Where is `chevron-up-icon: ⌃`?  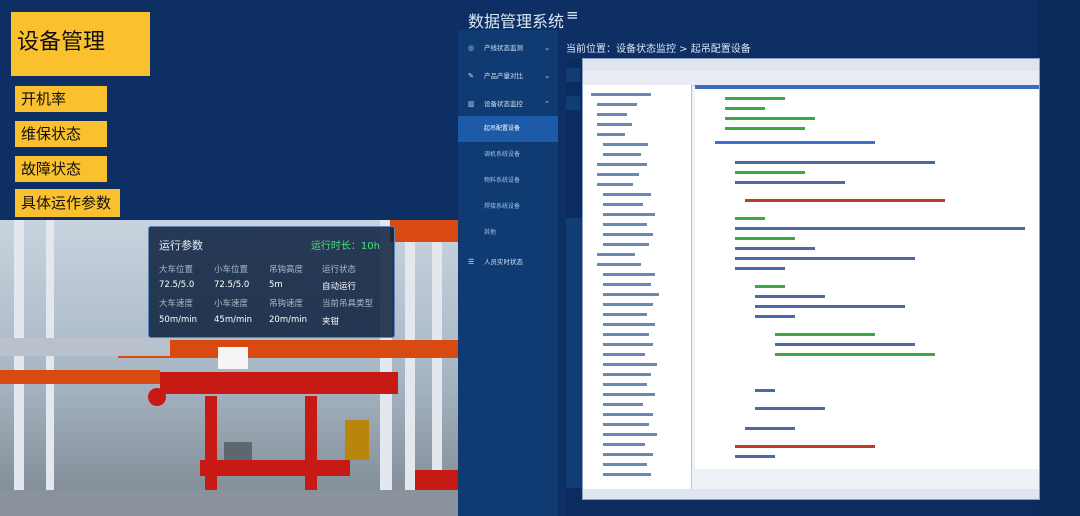
chevron-up-icon: ⌃ is located at coordinates (547, 104).